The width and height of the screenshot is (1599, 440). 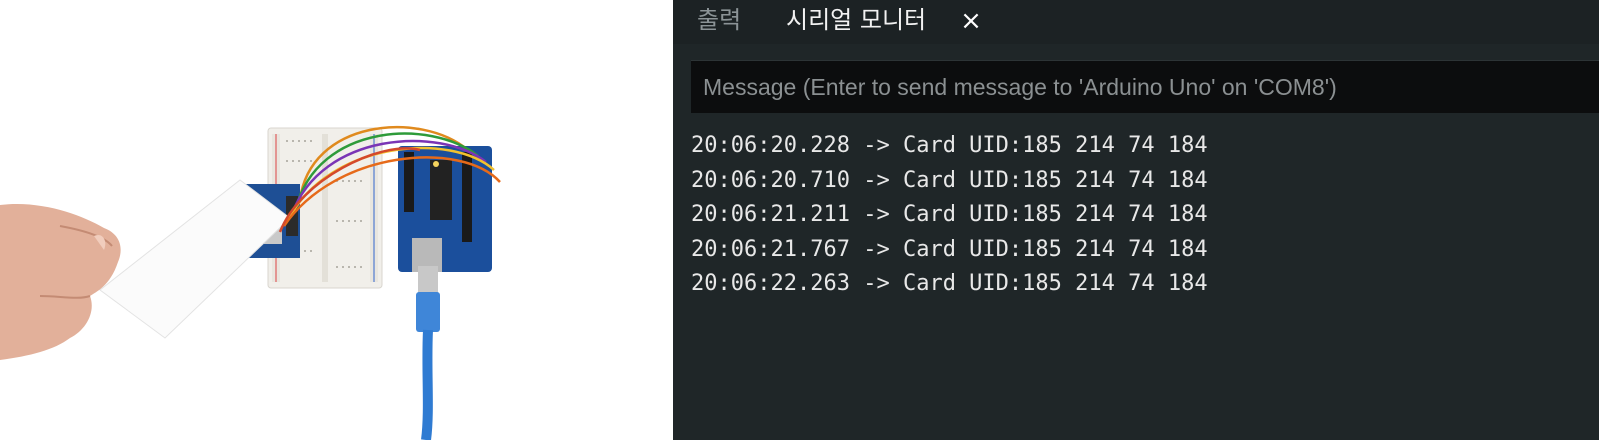 What do you see at coordinates (1136, 87) in the screenshot?
I see `message-input` at bounding box center [1136, 87].